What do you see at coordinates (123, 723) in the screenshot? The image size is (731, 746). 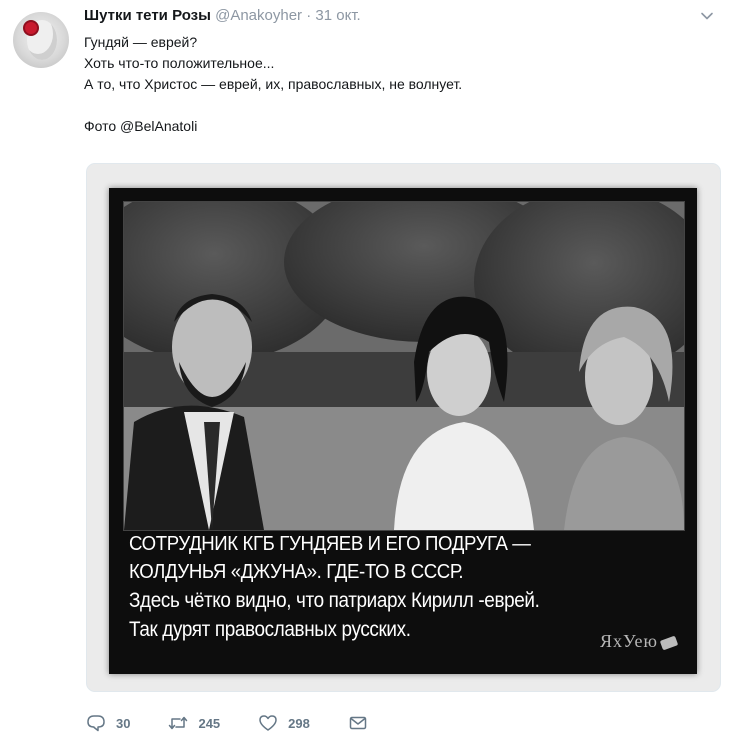 I see `reply-count: 30` at bounding box center [123, 723].